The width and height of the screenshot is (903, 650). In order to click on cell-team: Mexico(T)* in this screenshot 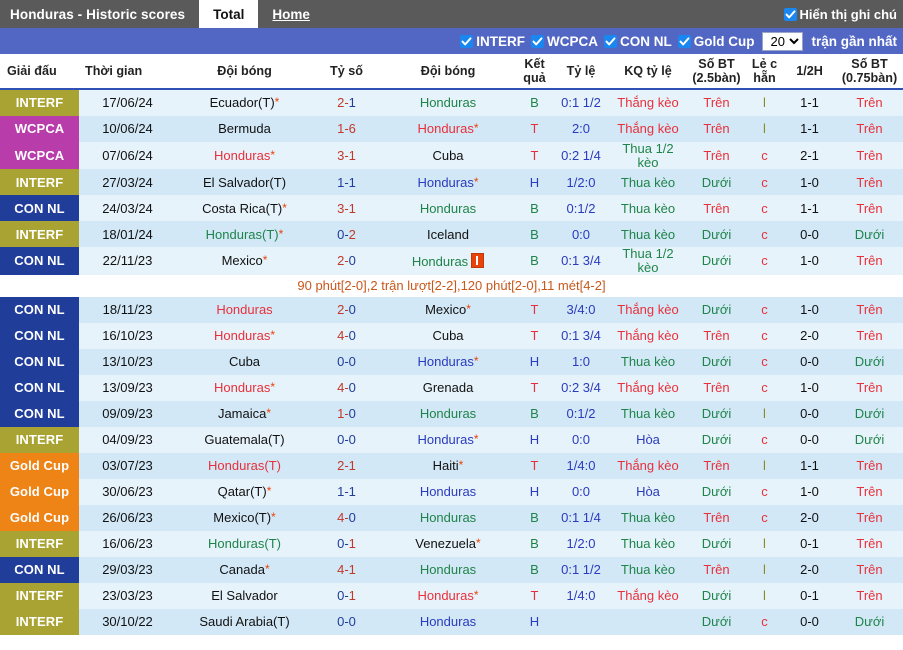, I will do `click(244, 517)`.